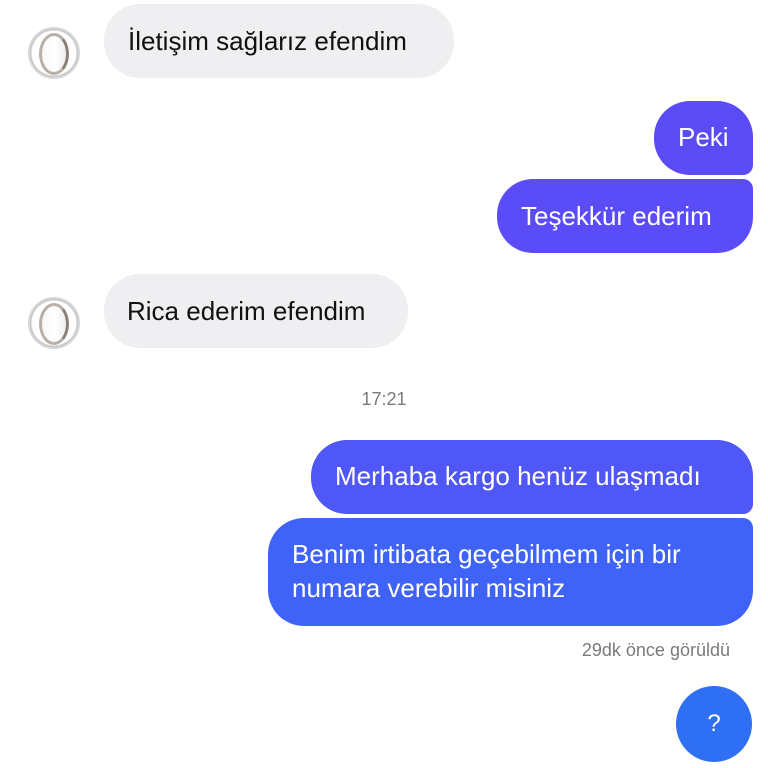 This screenshot has width=768, height=768. I want to click on incoming-message: İletişim sağlarız efendim, so click(279, 41).